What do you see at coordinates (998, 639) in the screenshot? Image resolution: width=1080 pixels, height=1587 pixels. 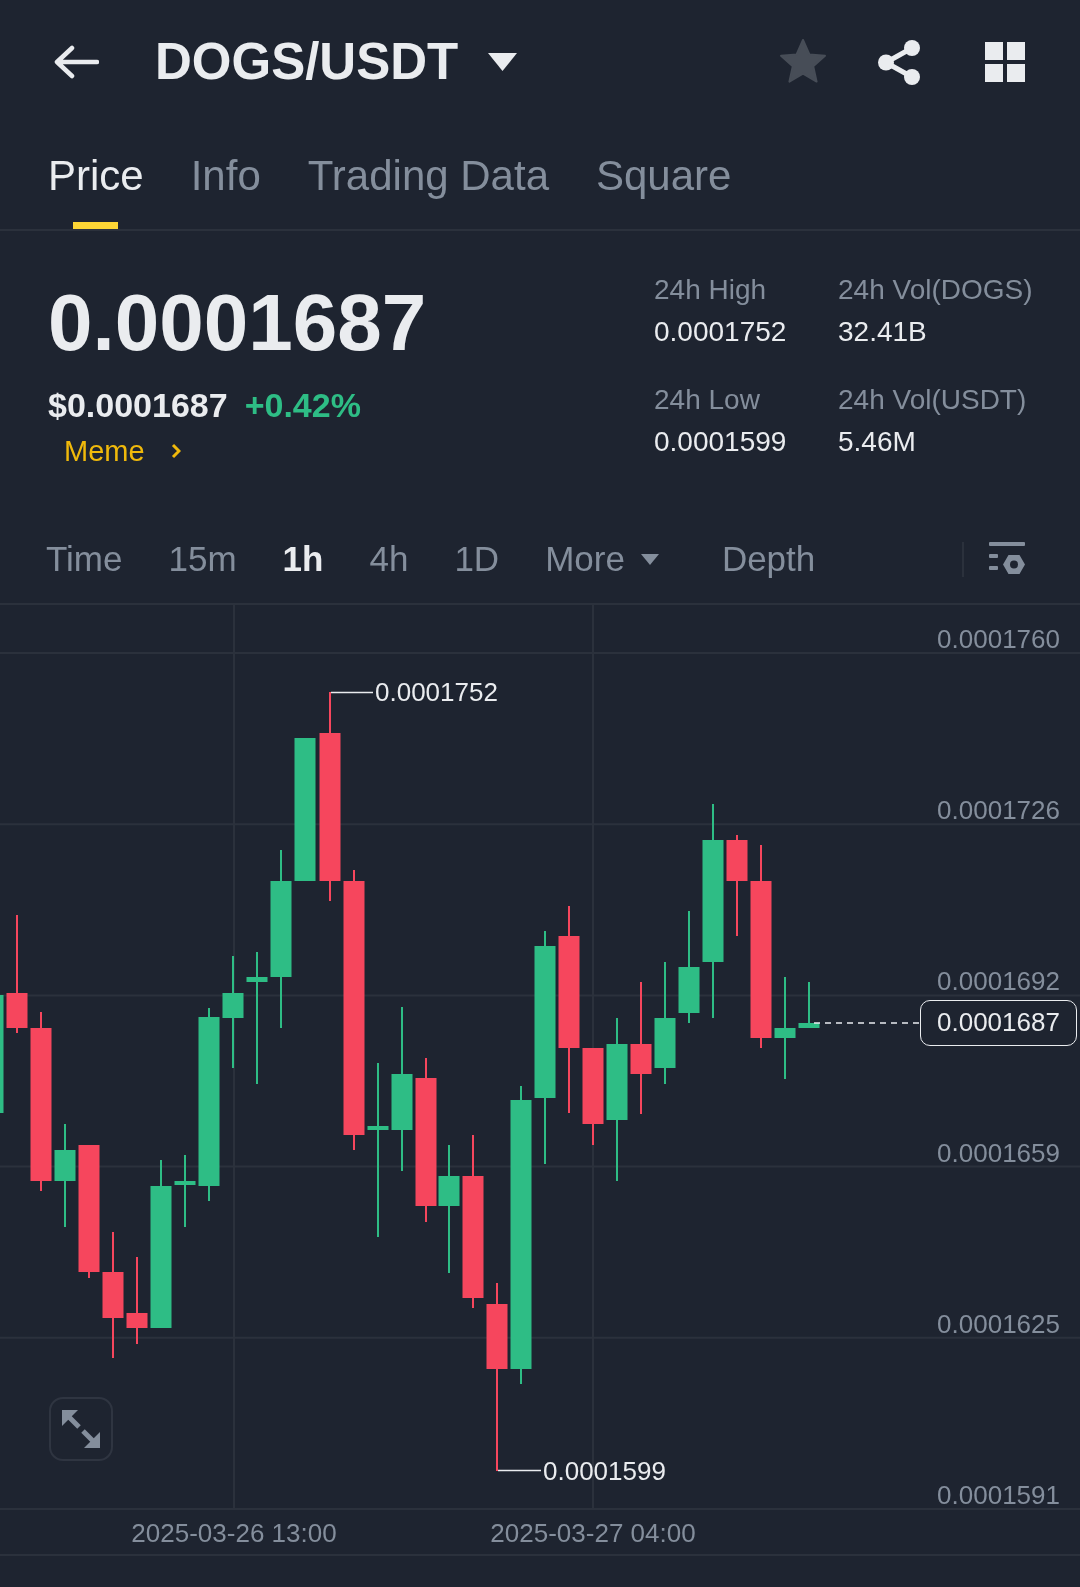 I see `price-axis-label: 0.0001760` at bounding box center [998, 639].